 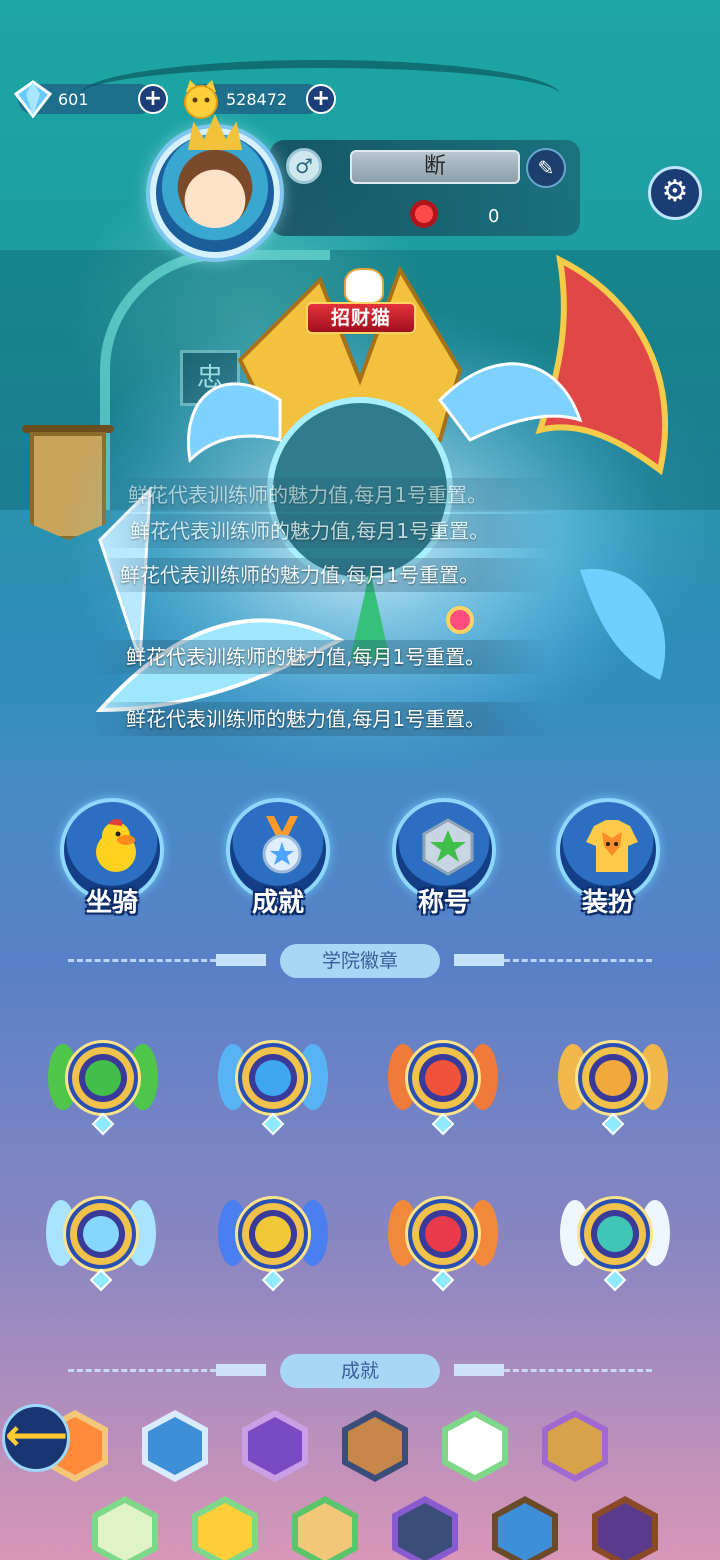 I want to click on flame-badge-icon, so click(x=443, y=1236).